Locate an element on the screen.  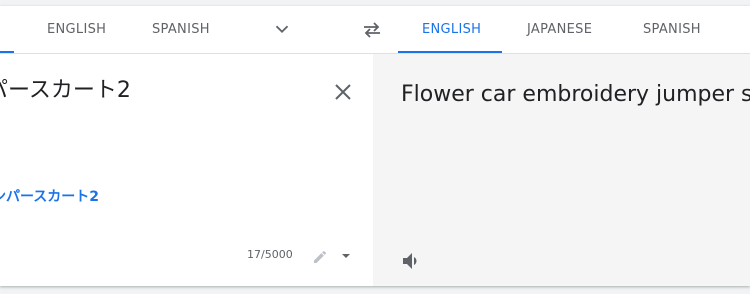
target-tab-spanish: SPANISH is located at coordinates (672, 29).